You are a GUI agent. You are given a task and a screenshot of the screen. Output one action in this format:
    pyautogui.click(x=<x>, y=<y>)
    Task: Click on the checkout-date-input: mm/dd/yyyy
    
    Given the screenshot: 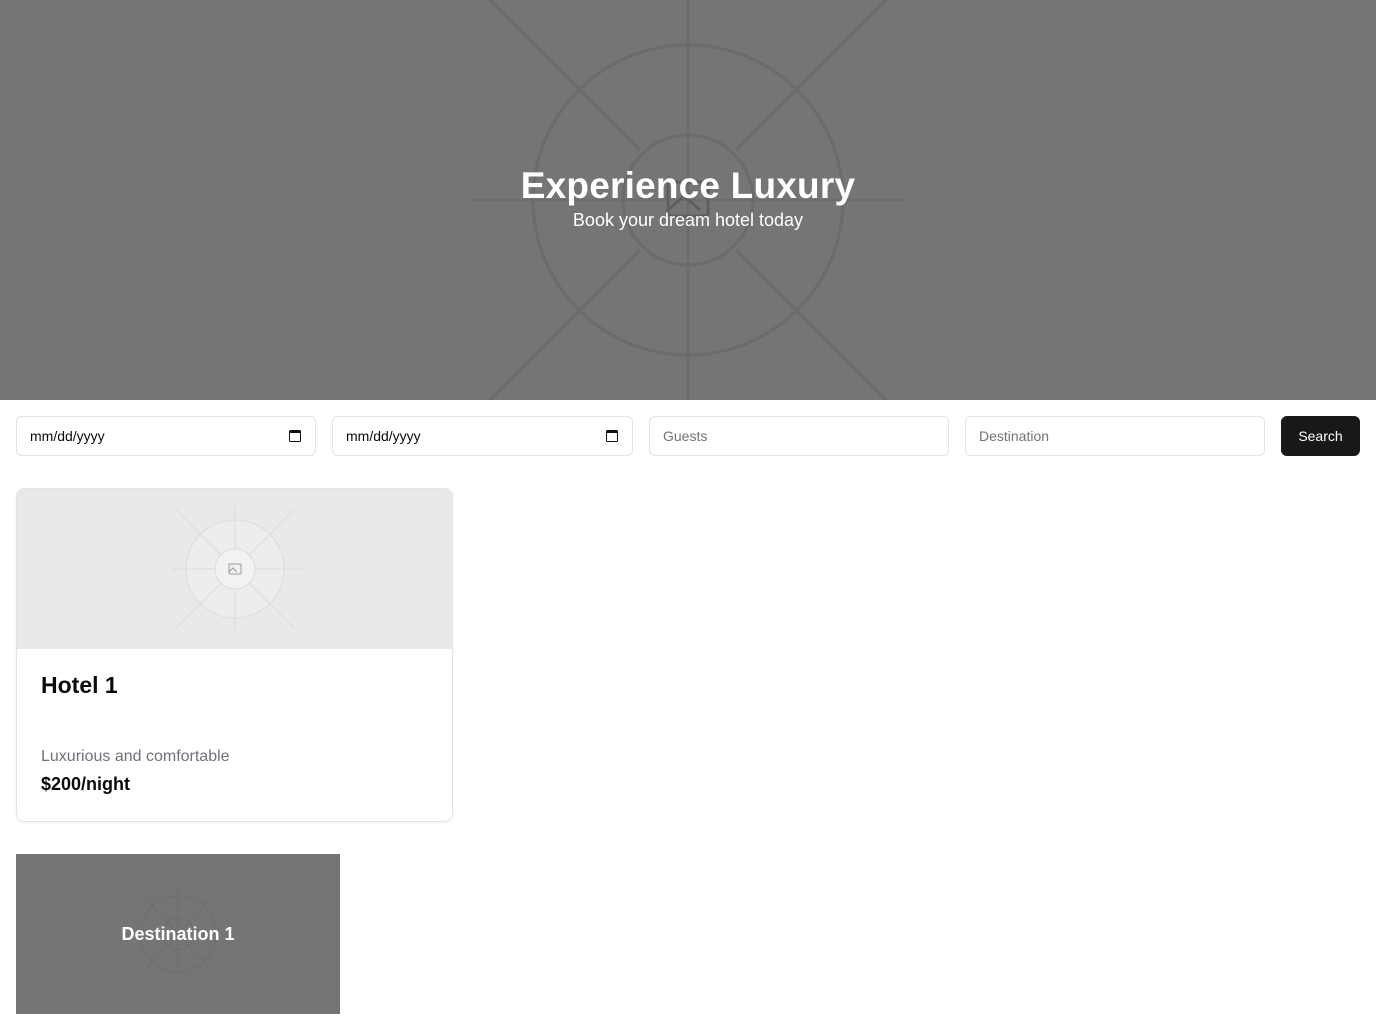 What is the action you would take?
    pyautogui.click(x=482, y=436)
    